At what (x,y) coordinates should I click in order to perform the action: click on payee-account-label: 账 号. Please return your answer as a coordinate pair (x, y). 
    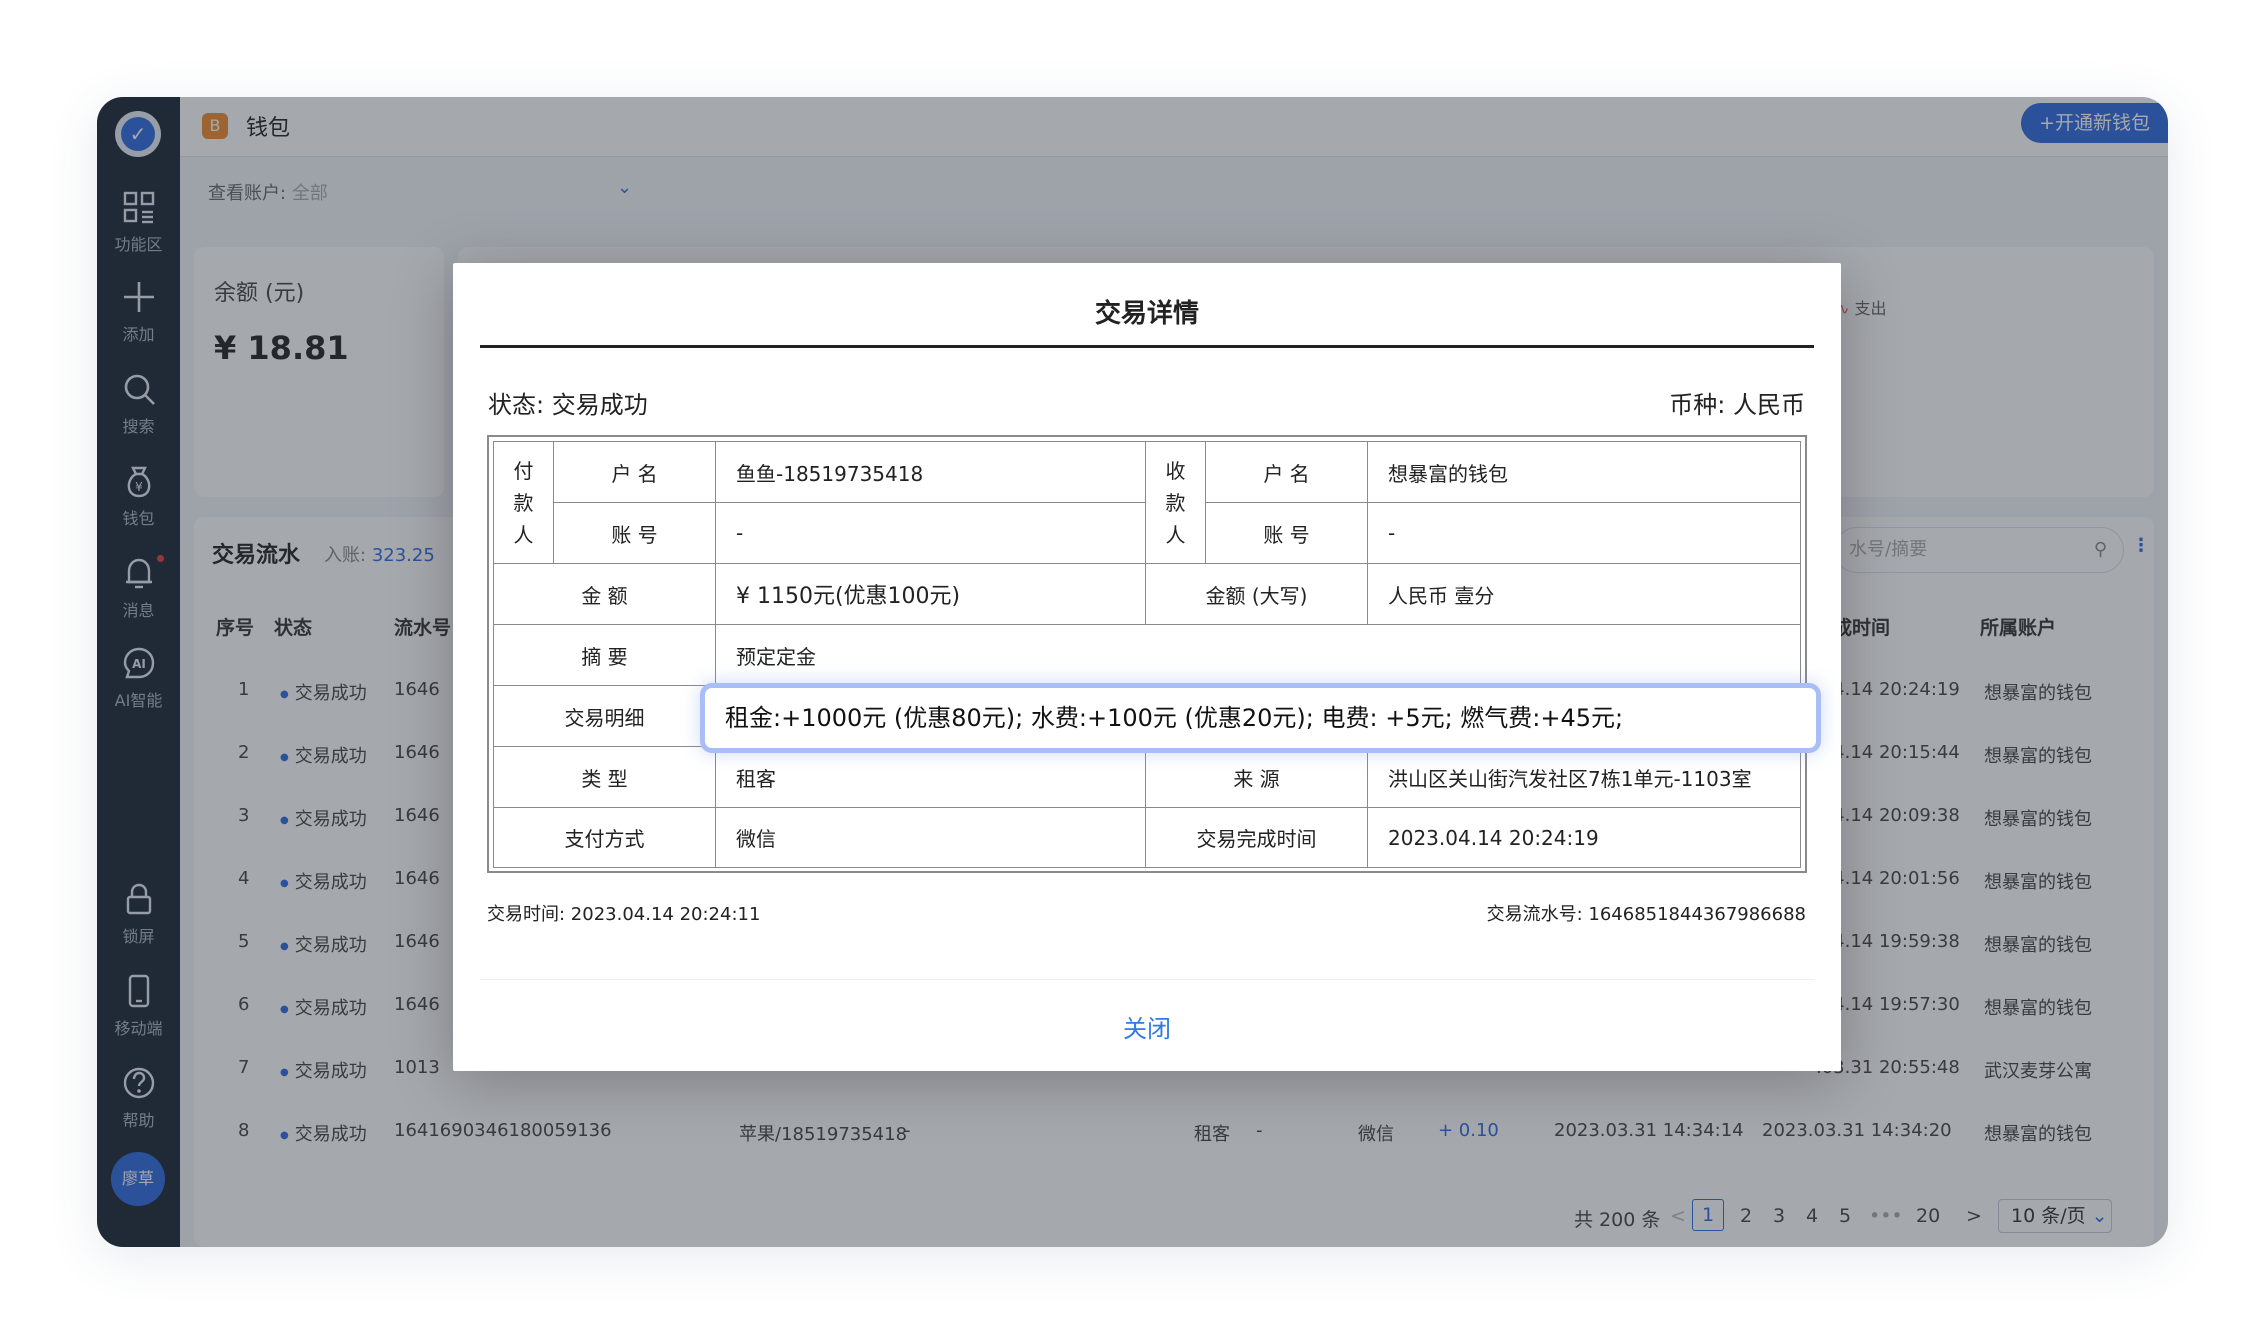
    Looking at the image, I should click on (1286, 533).